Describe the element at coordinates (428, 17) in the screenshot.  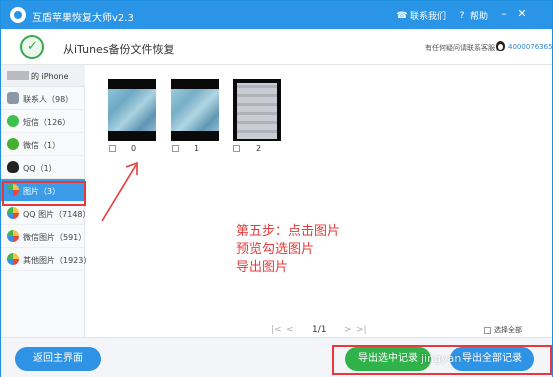
I see `contact-us-label: 联系我们` at that location.